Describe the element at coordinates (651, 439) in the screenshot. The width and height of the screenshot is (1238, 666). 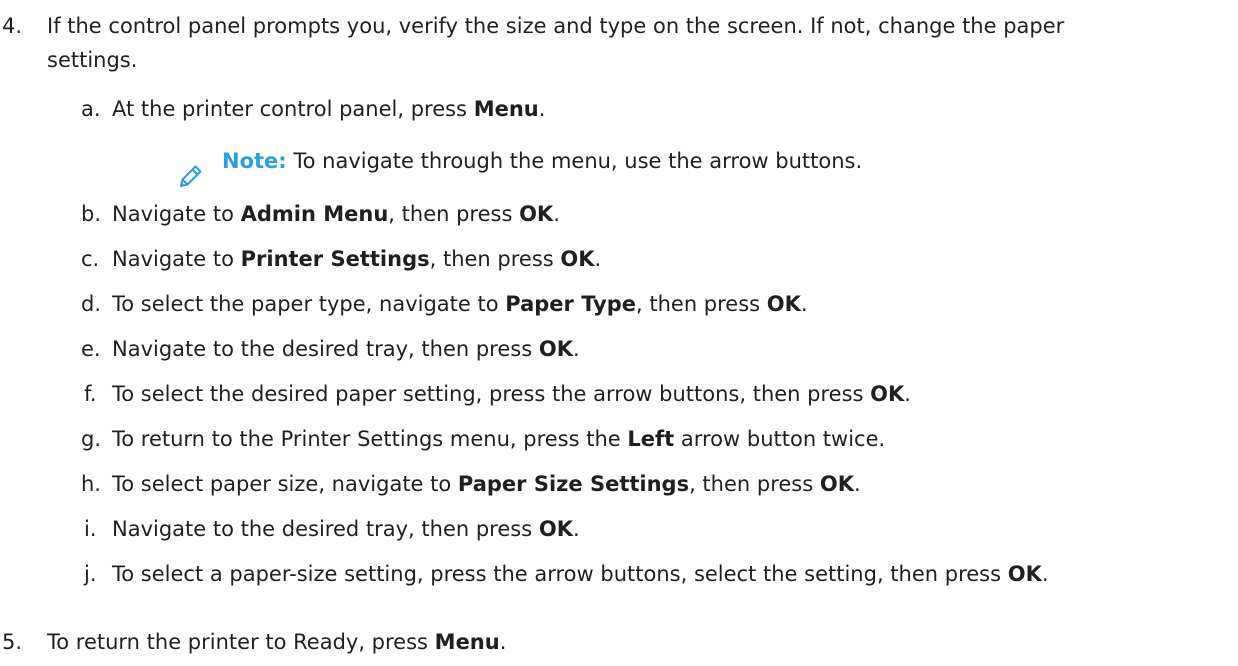
I see `bold-term: Left` at that location.